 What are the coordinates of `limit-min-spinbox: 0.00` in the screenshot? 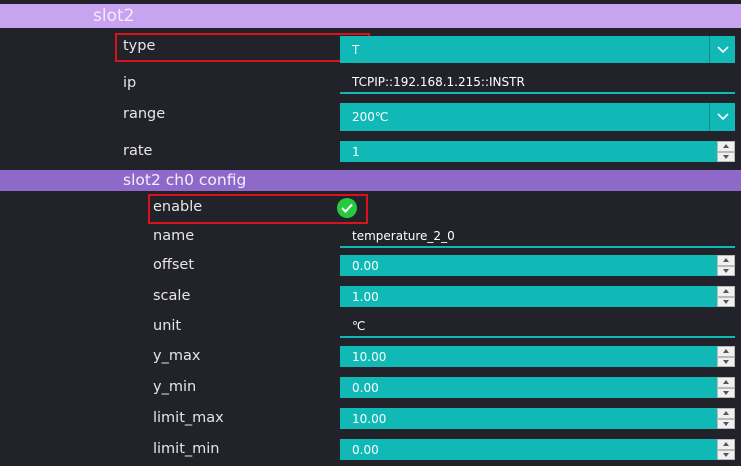 It's located at (537, 449).